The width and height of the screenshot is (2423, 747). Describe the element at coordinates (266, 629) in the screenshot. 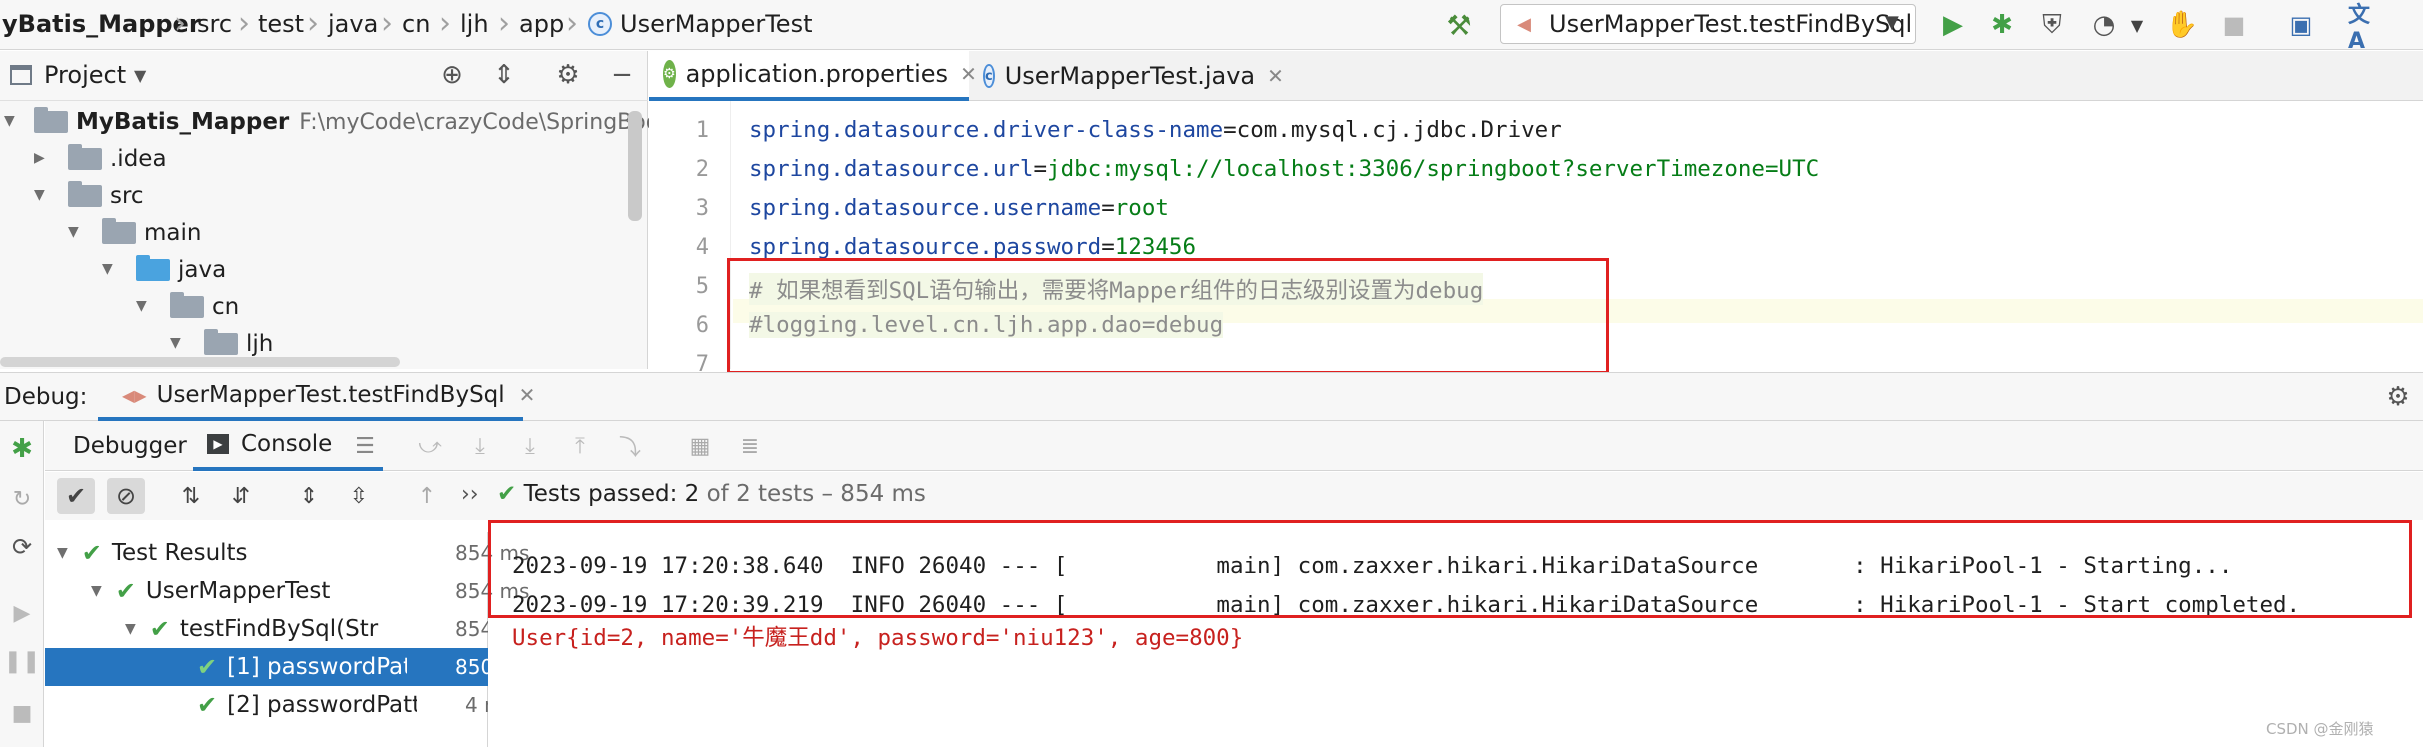

I see `test-node-method: ▼ ✔ testFindBySql(String 854 ms` at that location.